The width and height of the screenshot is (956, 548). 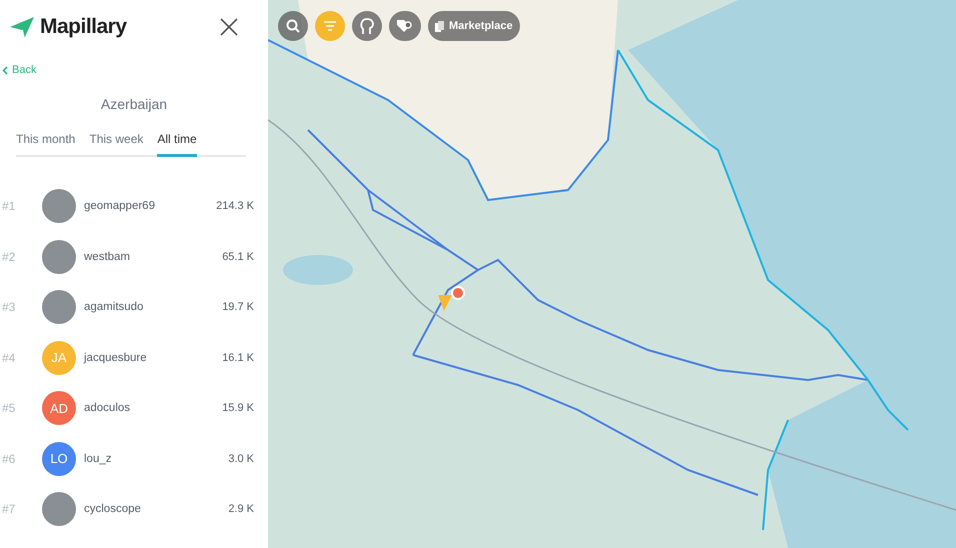 I want to click on username: geomapper69, so click(x=150, y=206).